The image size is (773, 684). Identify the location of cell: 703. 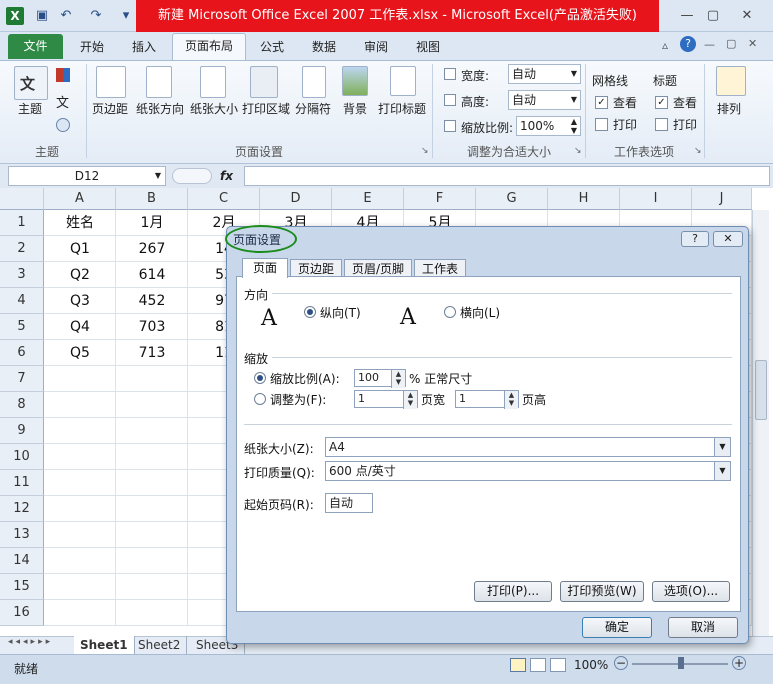
(152, 327).